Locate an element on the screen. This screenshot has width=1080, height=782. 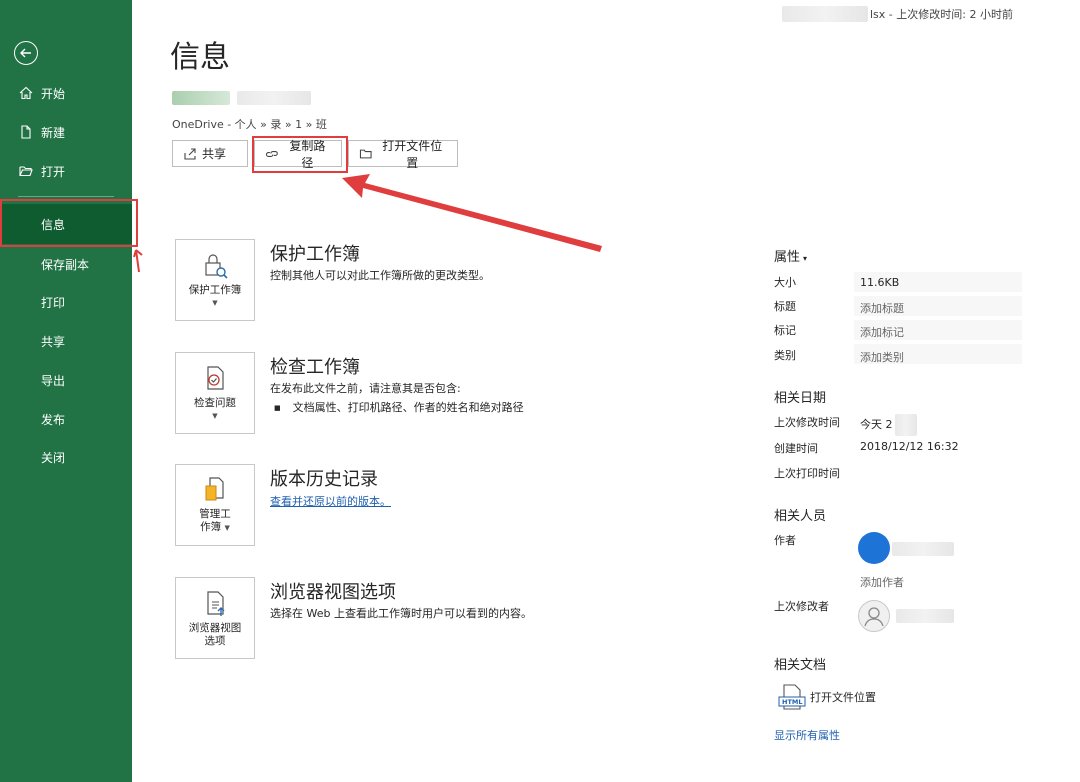
nav-new: 新建 is located at coordinates (66, 132).